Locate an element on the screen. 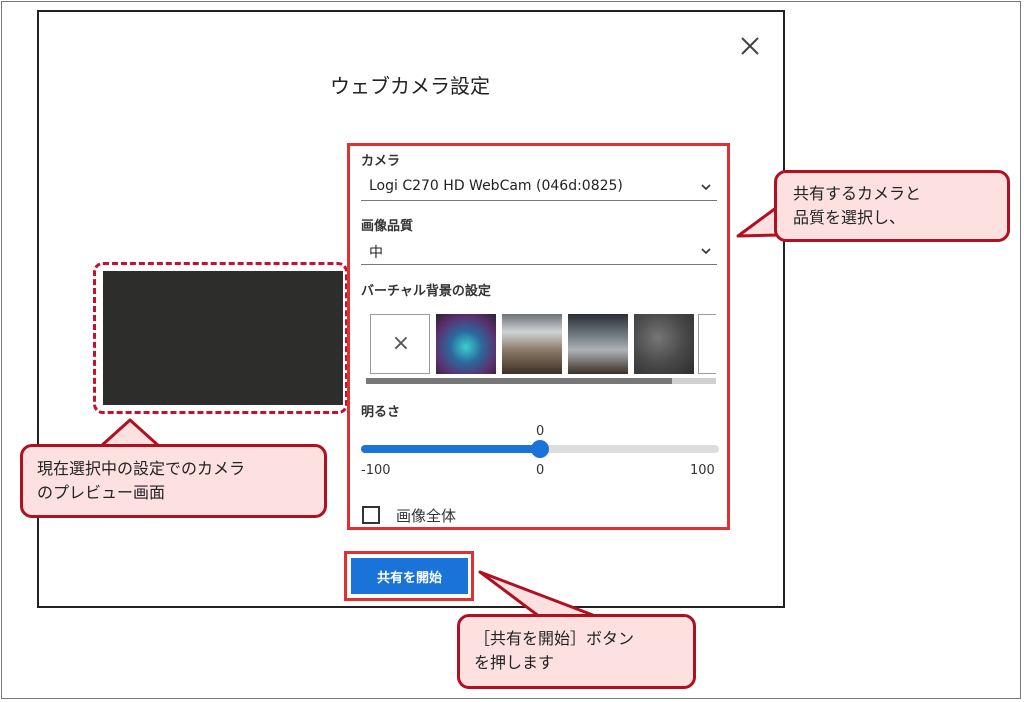 This screenshot has width=1024, height=702. callout-button-text: ［共有を開始］ボタン を押します is located at coordinates (554, 650).